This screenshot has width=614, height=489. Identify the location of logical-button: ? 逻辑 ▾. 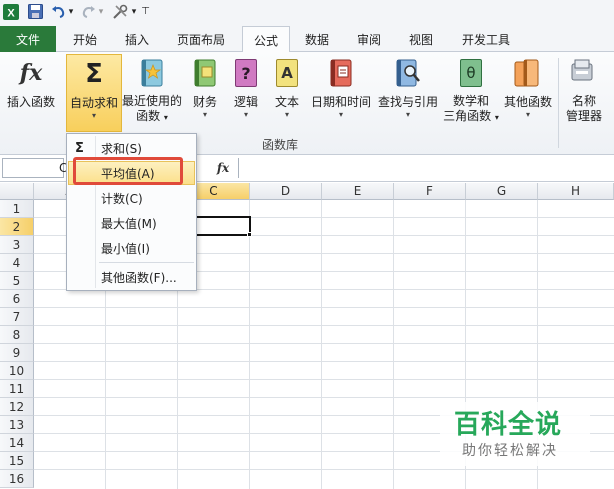
(246, 88).